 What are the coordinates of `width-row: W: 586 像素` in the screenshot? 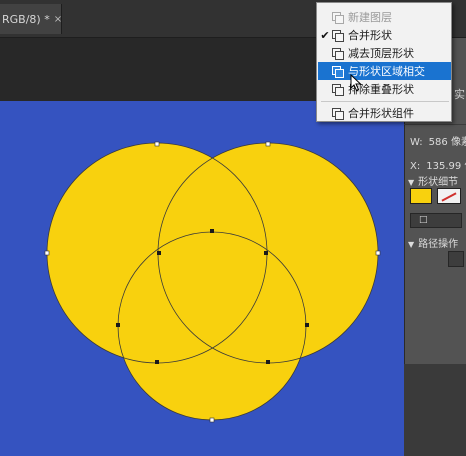 It's located at (438, 140).